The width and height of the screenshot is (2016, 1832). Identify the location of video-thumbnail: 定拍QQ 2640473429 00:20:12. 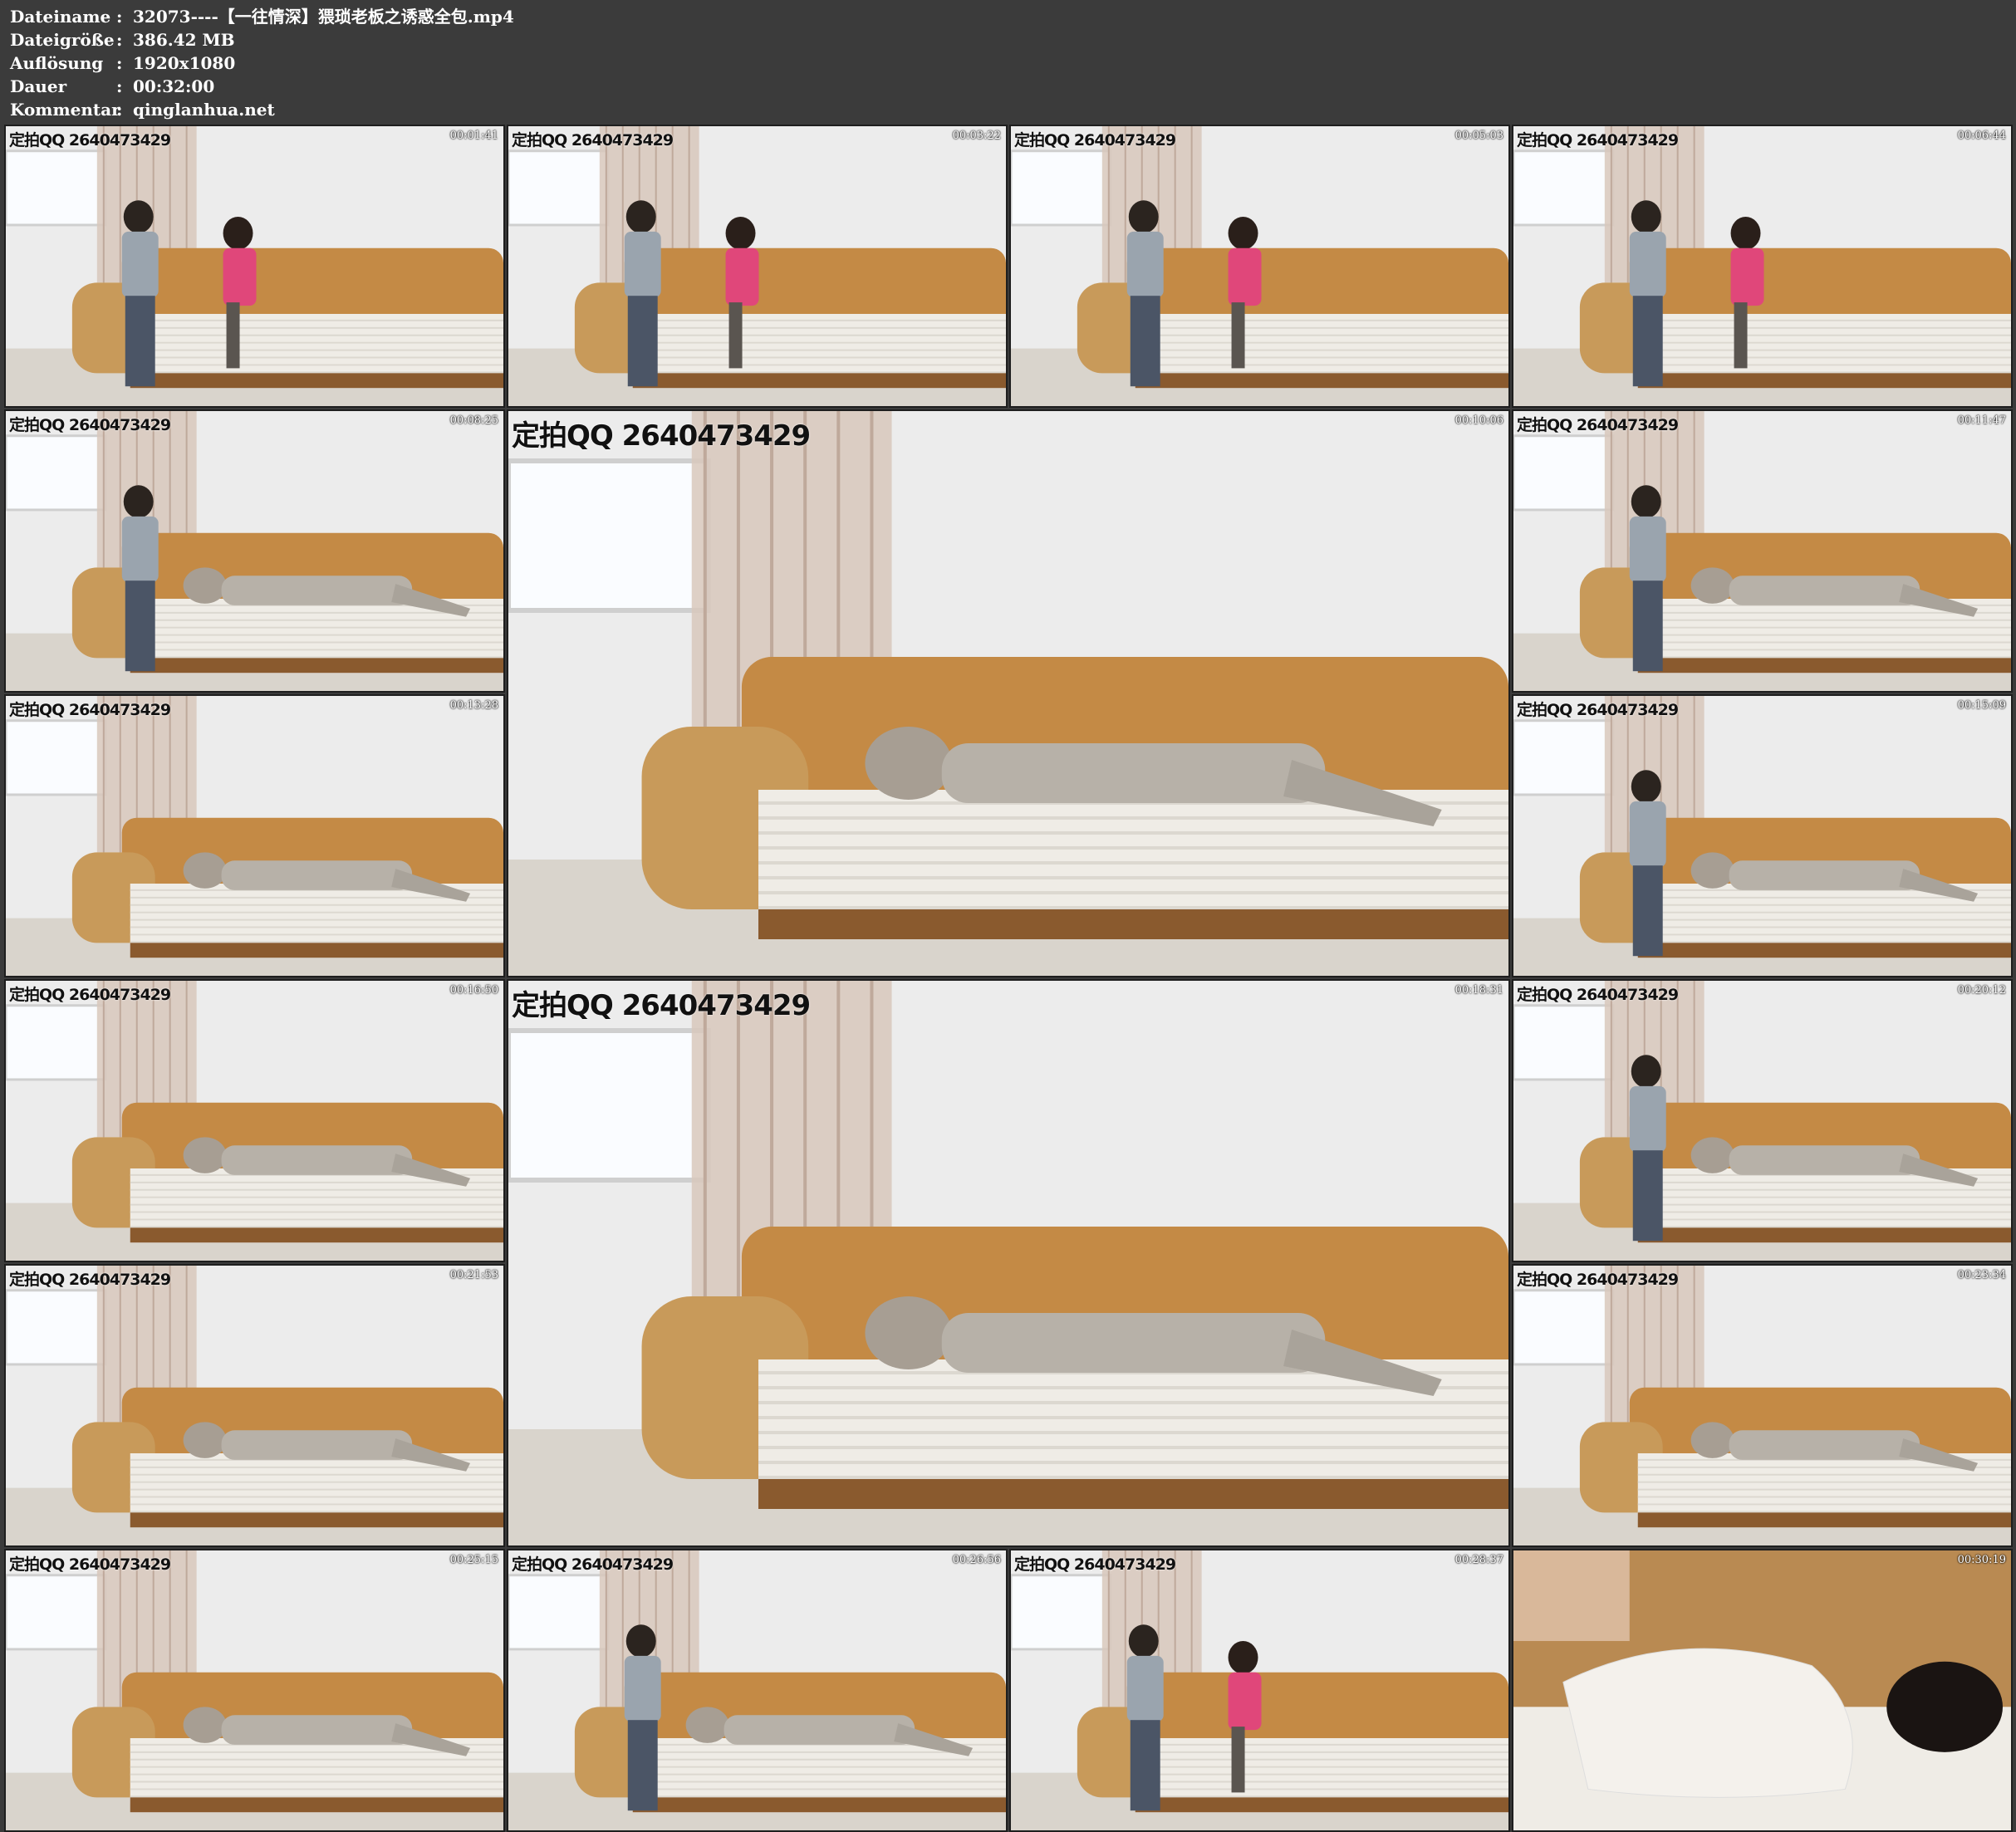
(1762, 1120).